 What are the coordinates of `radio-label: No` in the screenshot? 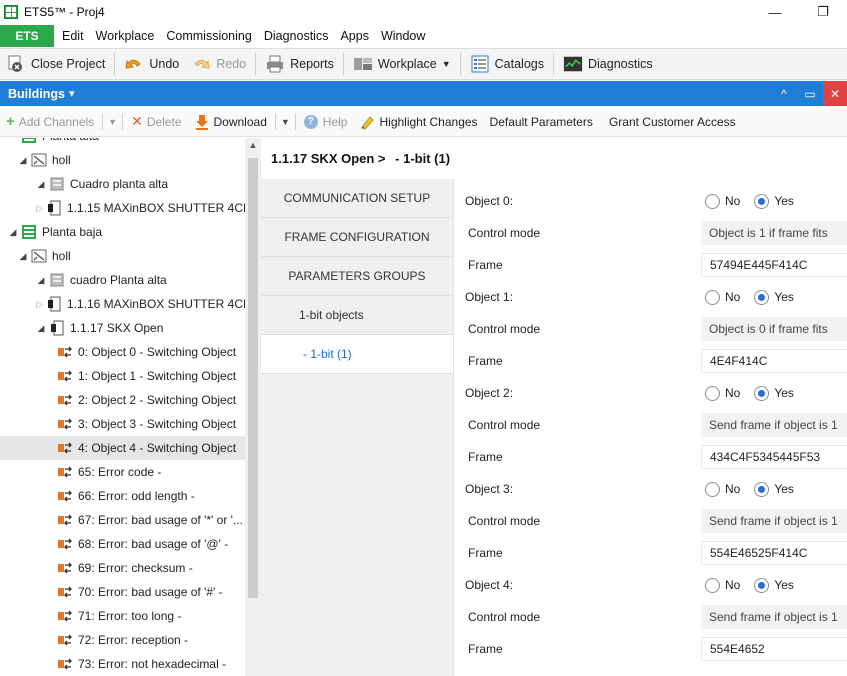 It's located at (733, 201).